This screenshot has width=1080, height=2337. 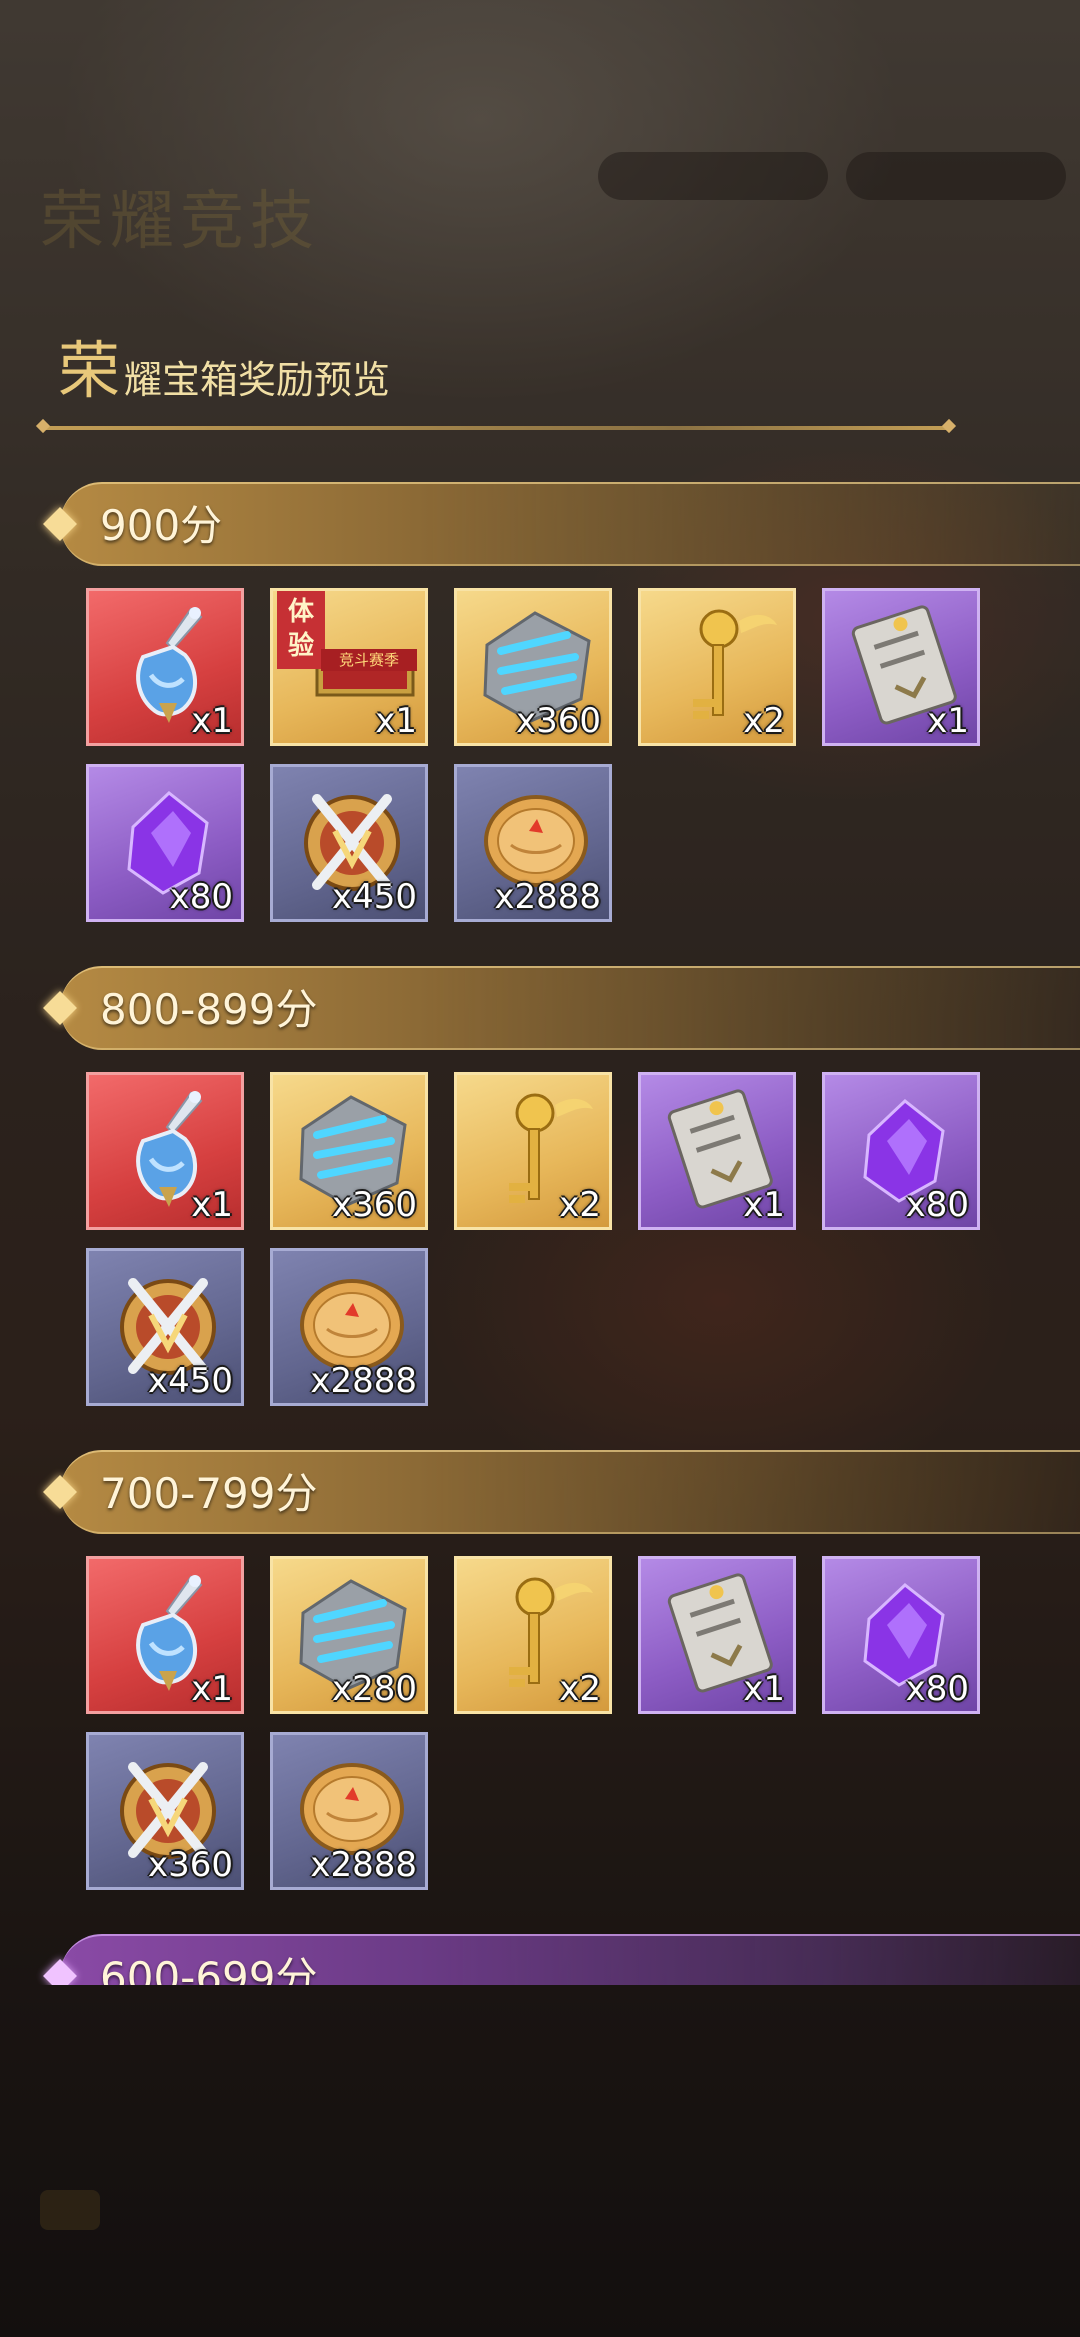 What do you see at coordinates (533, 1723) in the screenshot?
I see `reward-grid: x1 x280 x2 x1 x80 x360 x2888` at bounding box center [533, 1723].